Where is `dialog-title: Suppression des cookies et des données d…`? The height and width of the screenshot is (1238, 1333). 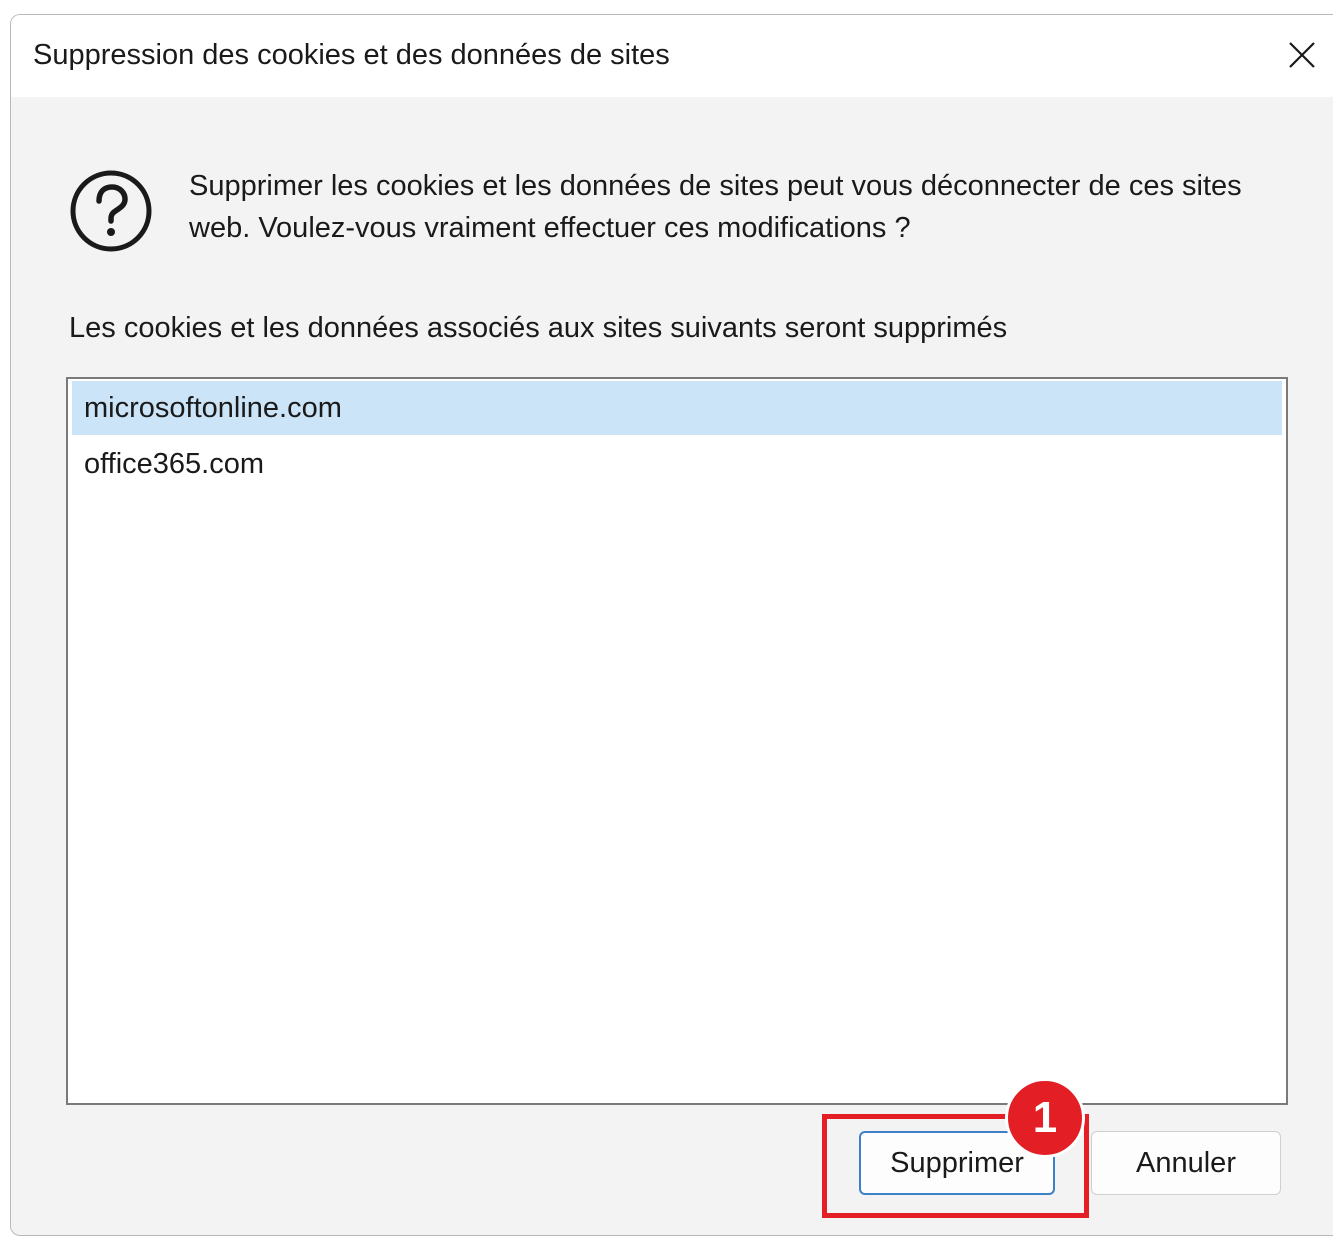 dialog-title: Suppression des cookies et des données d… is located at coordinates (351, 55).